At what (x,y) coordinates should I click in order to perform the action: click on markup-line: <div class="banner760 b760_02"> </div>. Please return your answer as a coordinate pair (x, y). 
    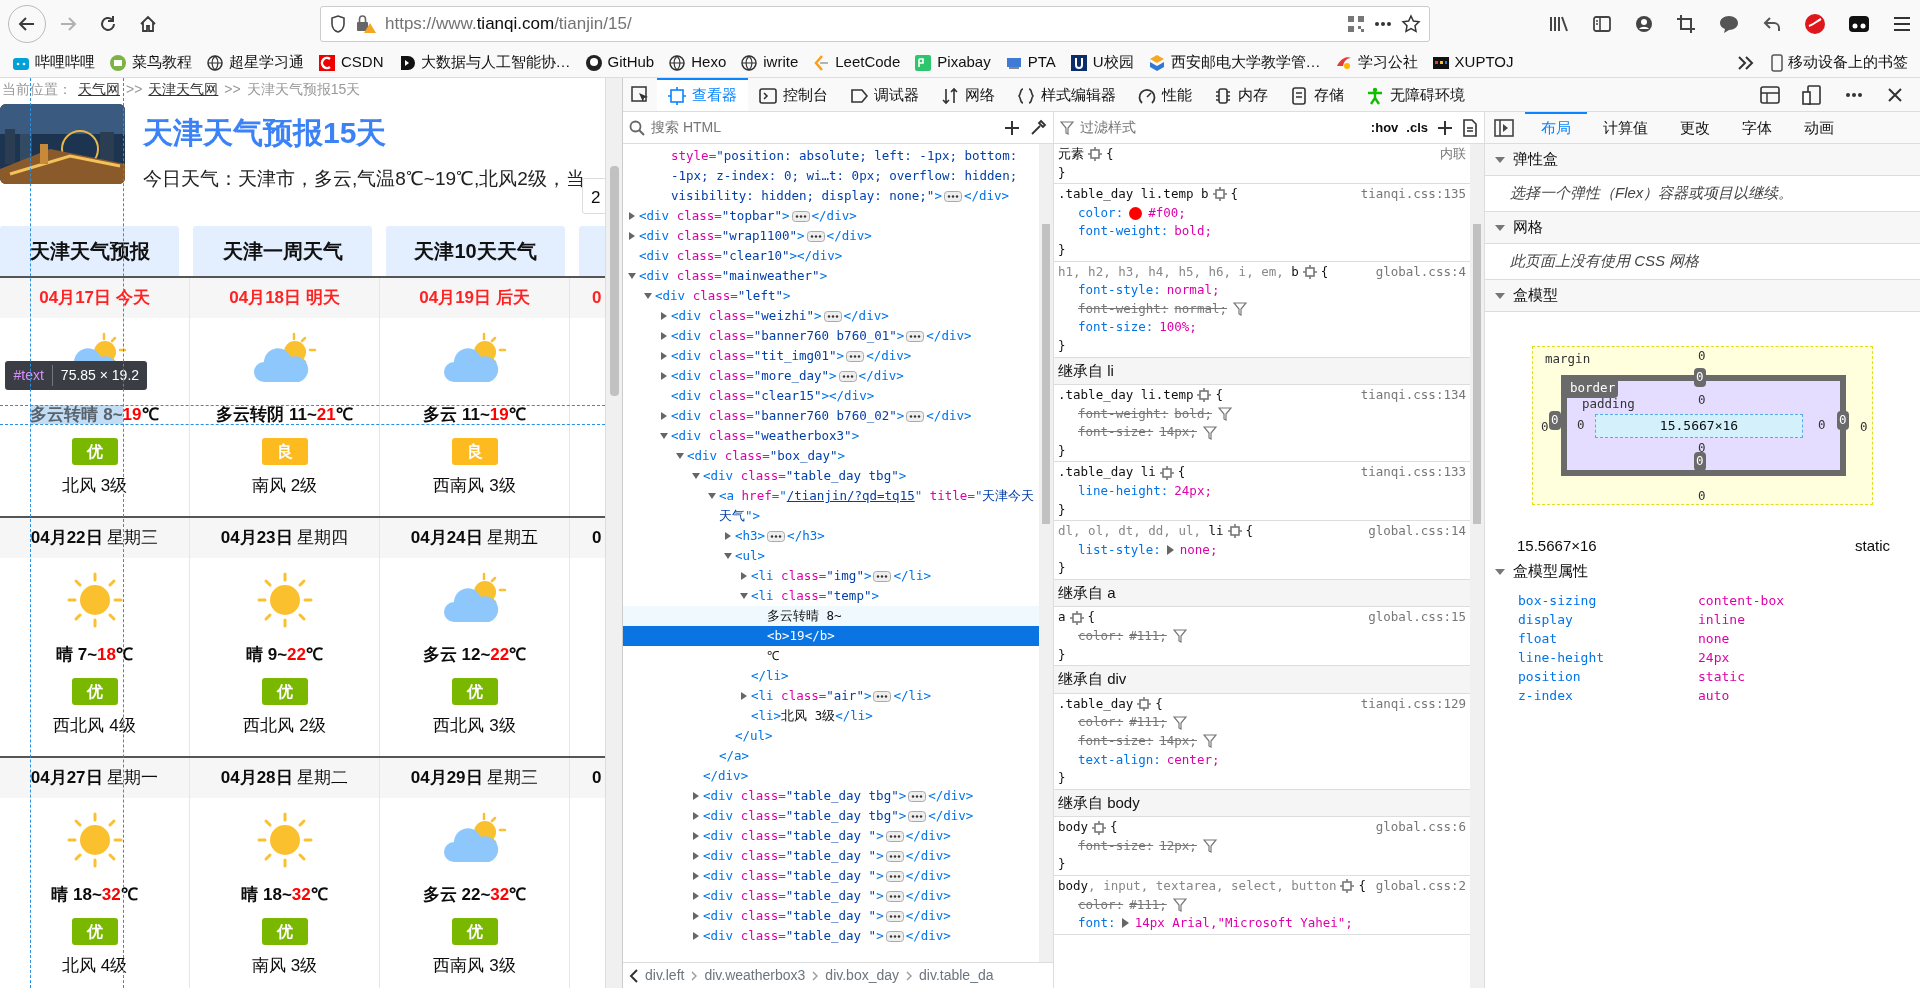
    Looking at the image, I should click on (831, 416).